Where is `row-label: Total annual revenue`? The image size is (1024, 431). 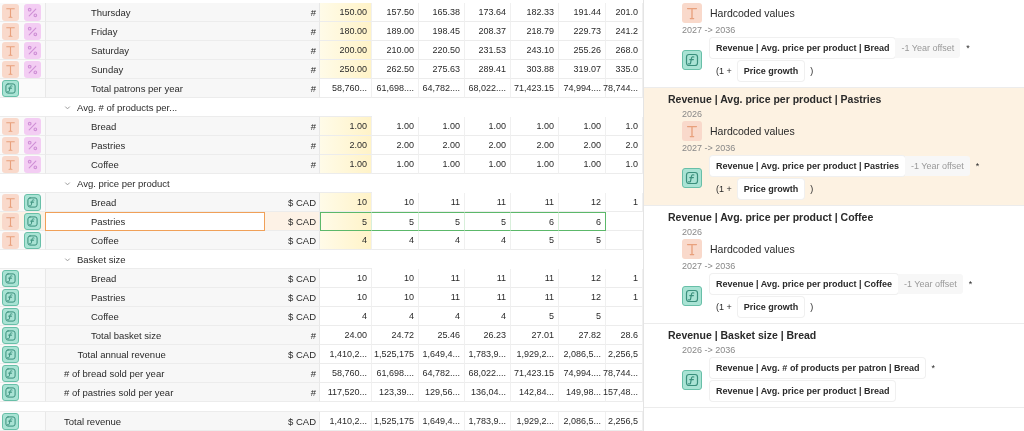 row-label: Total annual revenue is located at coordinates (155, 354).